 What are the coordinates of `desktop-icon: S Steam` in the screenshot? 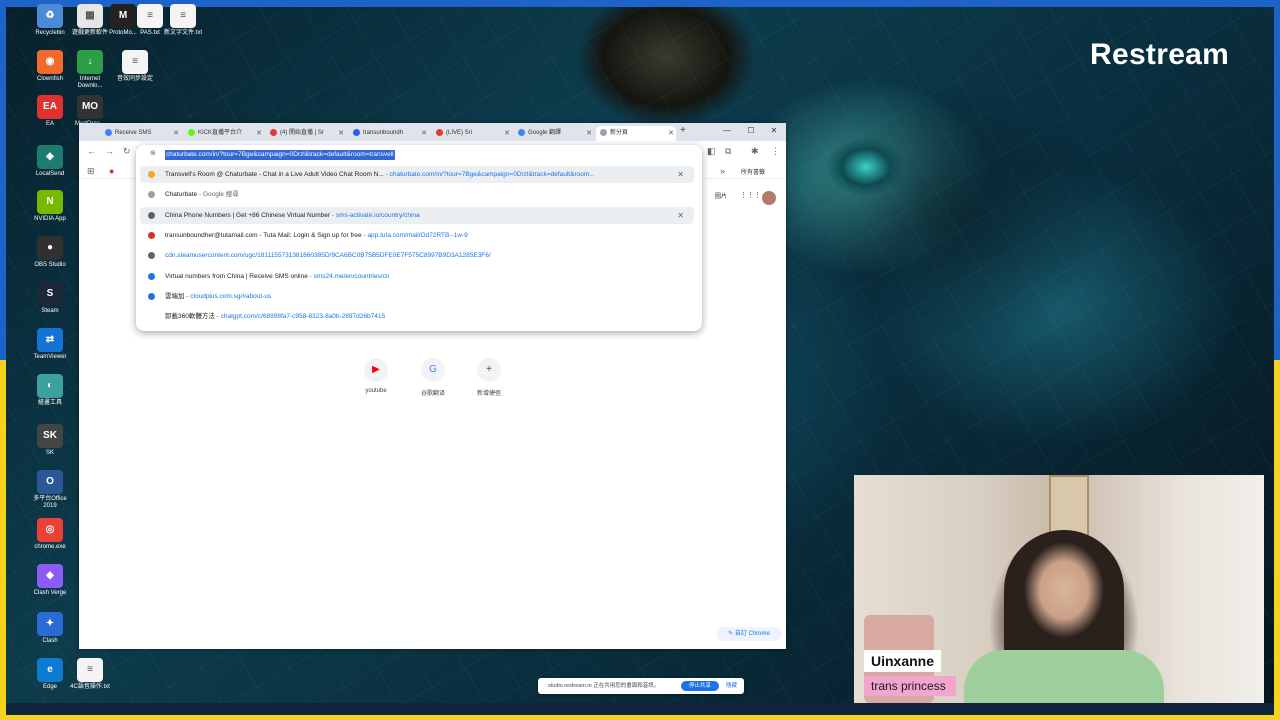 It's located at (50, 298).